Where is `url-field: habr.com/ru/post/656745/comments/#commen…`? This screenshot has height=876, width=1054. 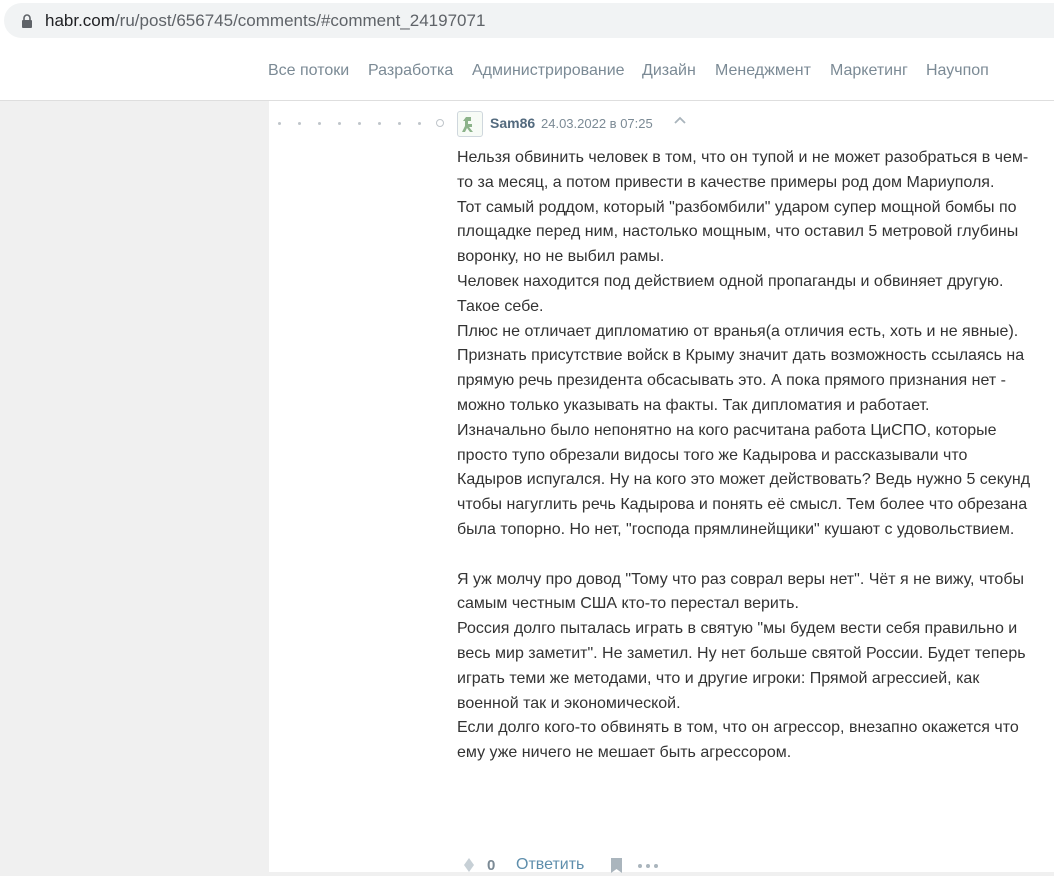 url-field: habr.com/ru/post/656745/comments/#commen… is located at coordinates (529, 20).